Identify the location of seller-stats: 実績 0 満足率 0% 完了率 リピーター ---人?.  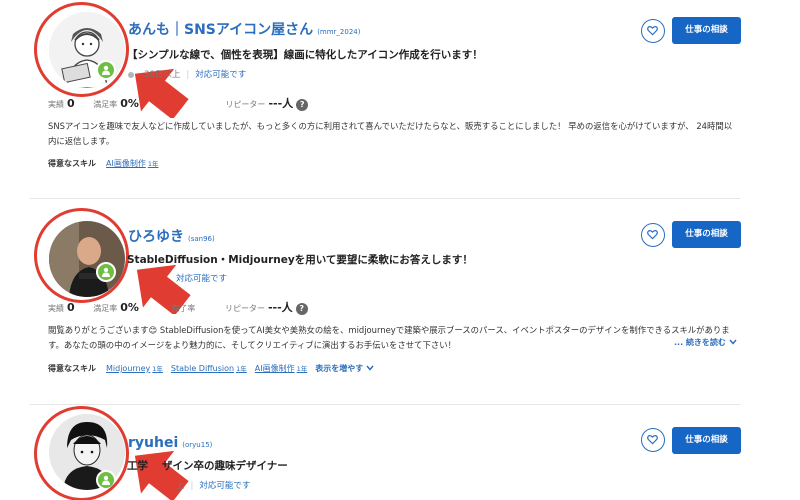
(178, 307).